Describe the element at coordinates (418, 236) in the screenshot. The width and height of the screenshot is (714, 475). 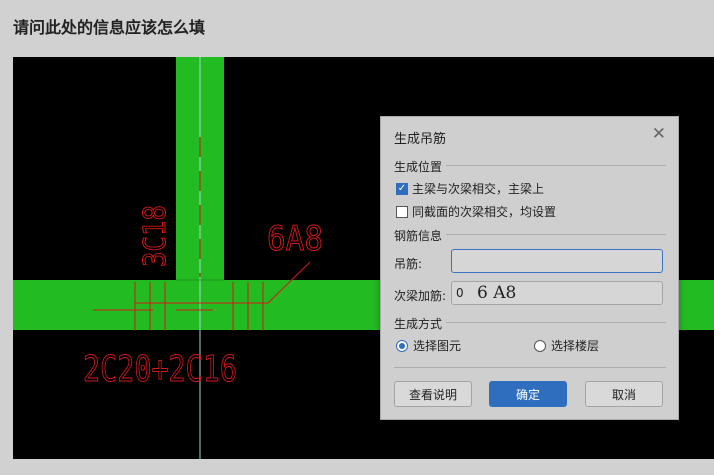
I see `section-rebar-label: 钢筋信息` at that location.